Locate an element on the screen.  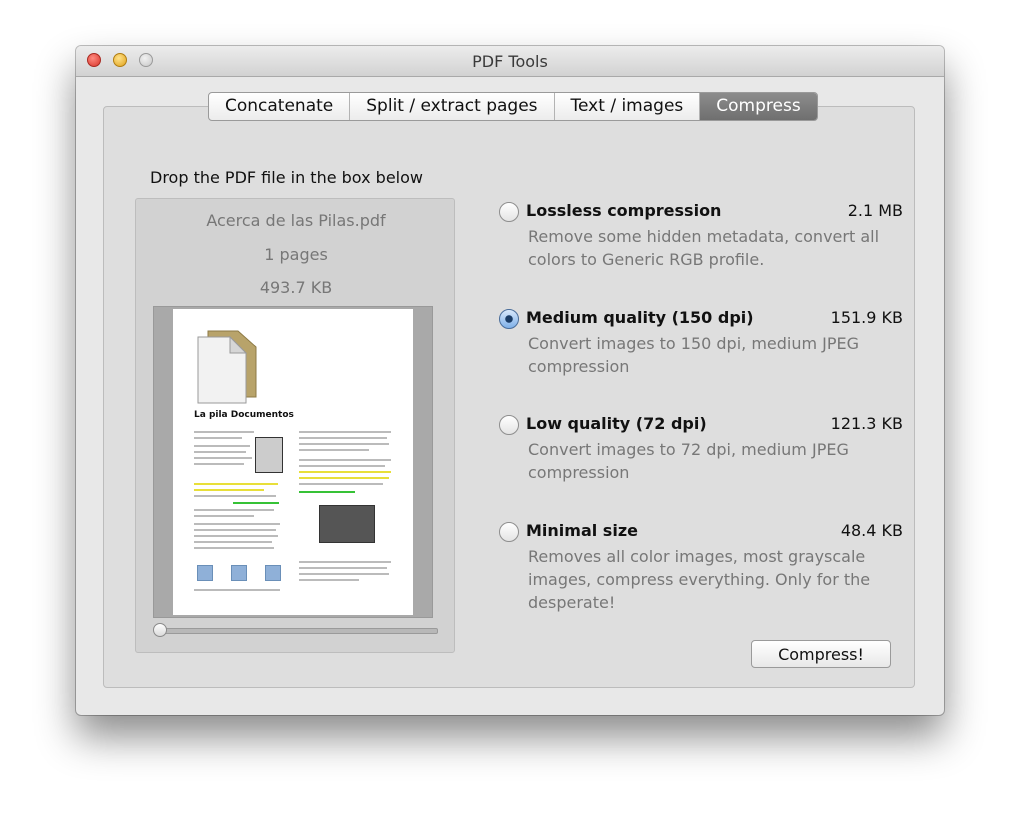
option-title: Medium quality (150 dpi) is located at coordinates (640, 317).